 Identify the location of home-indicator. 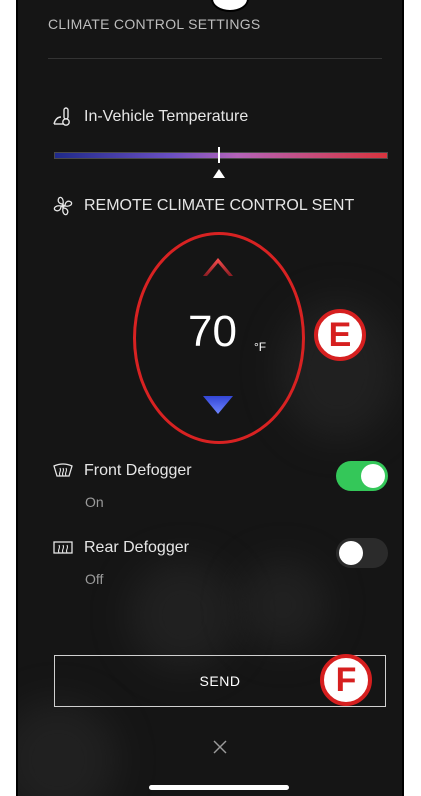
(219, 787).